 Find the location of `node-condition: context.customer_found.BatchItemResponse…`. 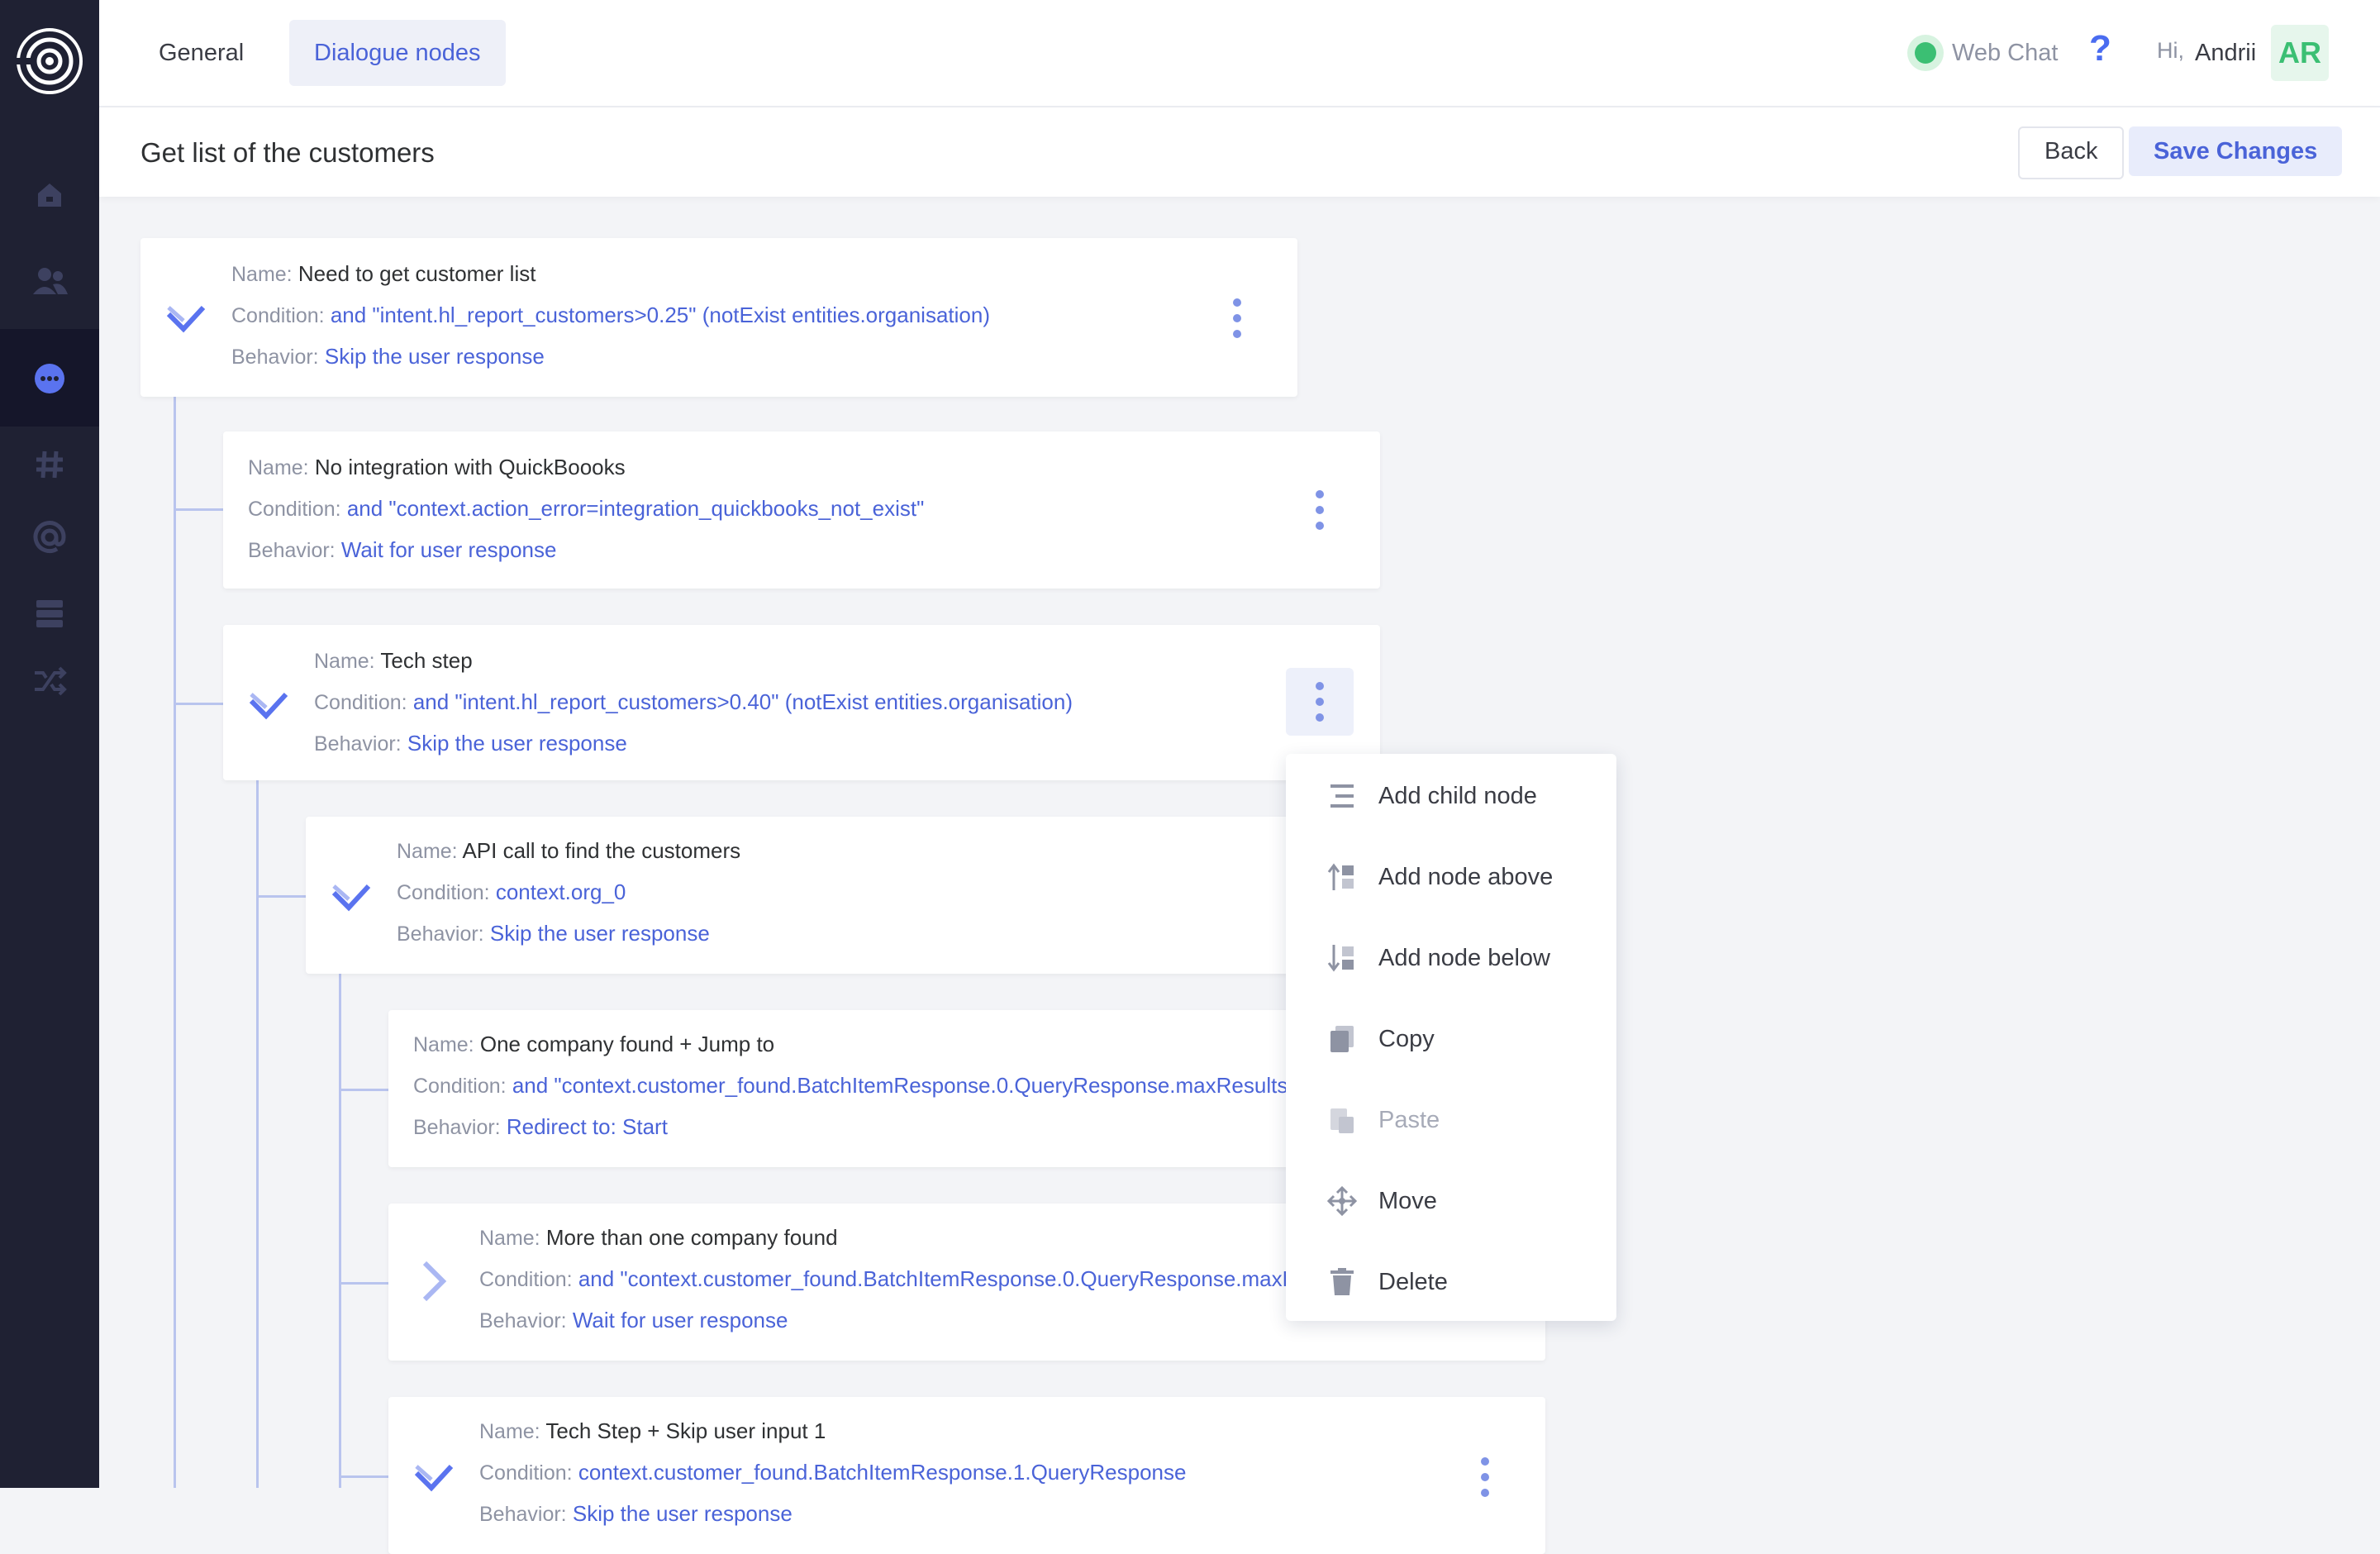

node-condition: context.customer_found.BatchItemResponse… is located at coordinates (882, 1472).